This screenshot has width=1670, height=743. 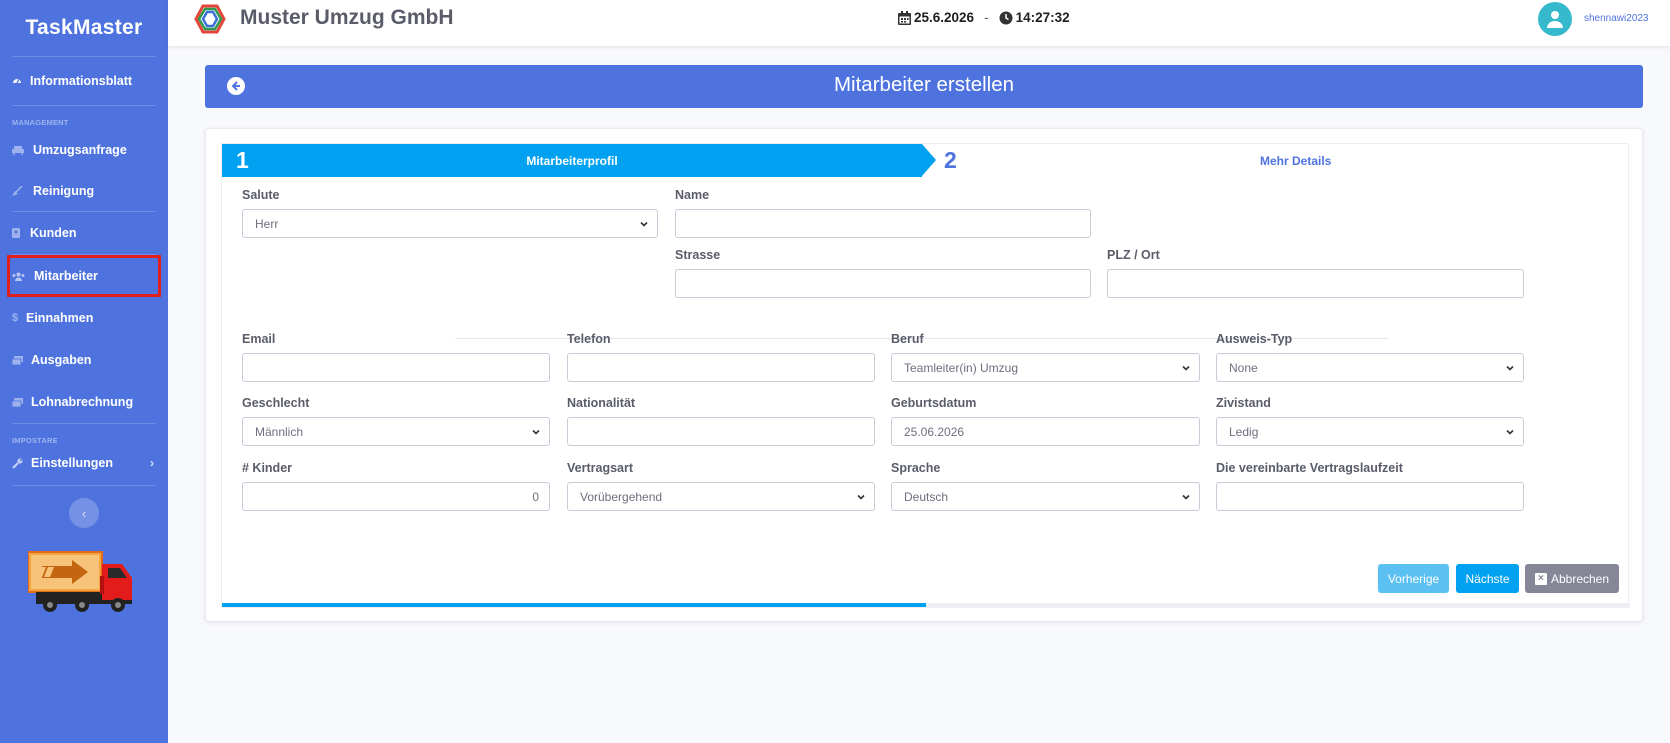 I want to click on sidebar-item-reinigung: Reinigung, so click(x=84, y=191).